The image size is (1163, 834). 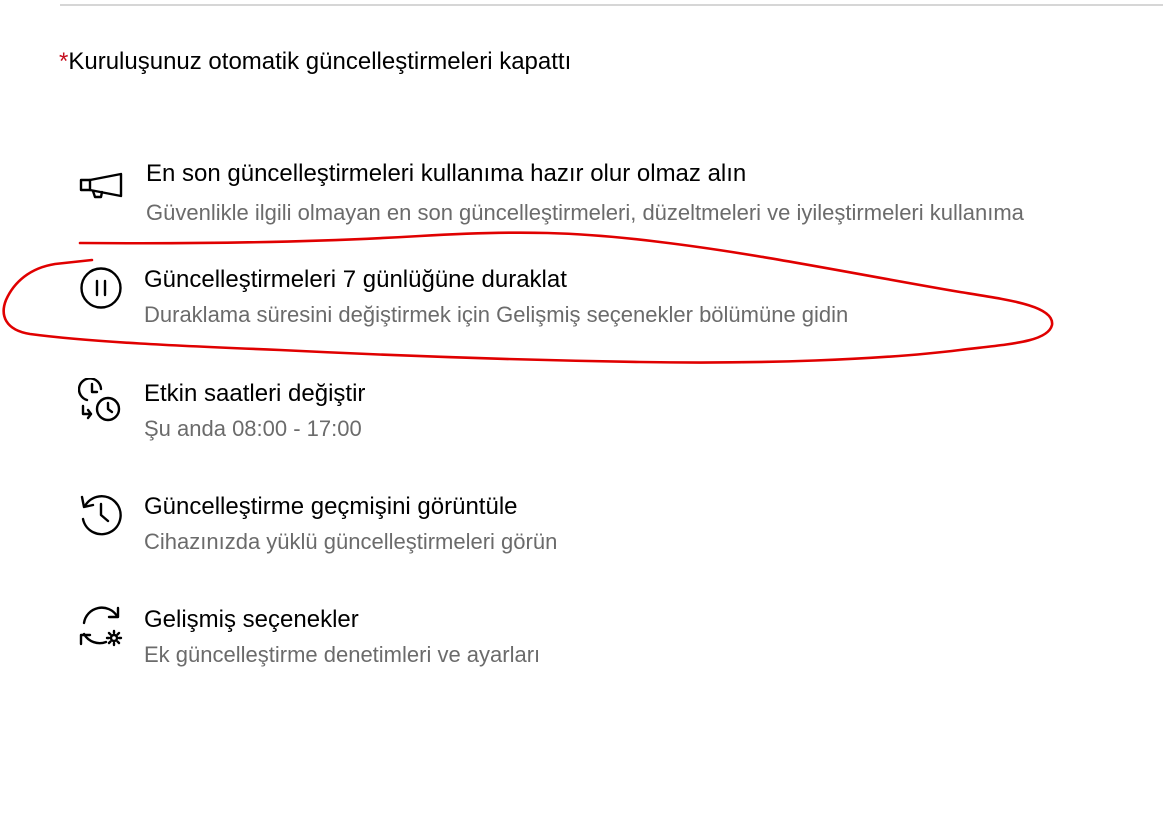 What do you see at coordinates (101, 514) in the screenshot?
I see `history-icon` at bounding box center [101, 514].